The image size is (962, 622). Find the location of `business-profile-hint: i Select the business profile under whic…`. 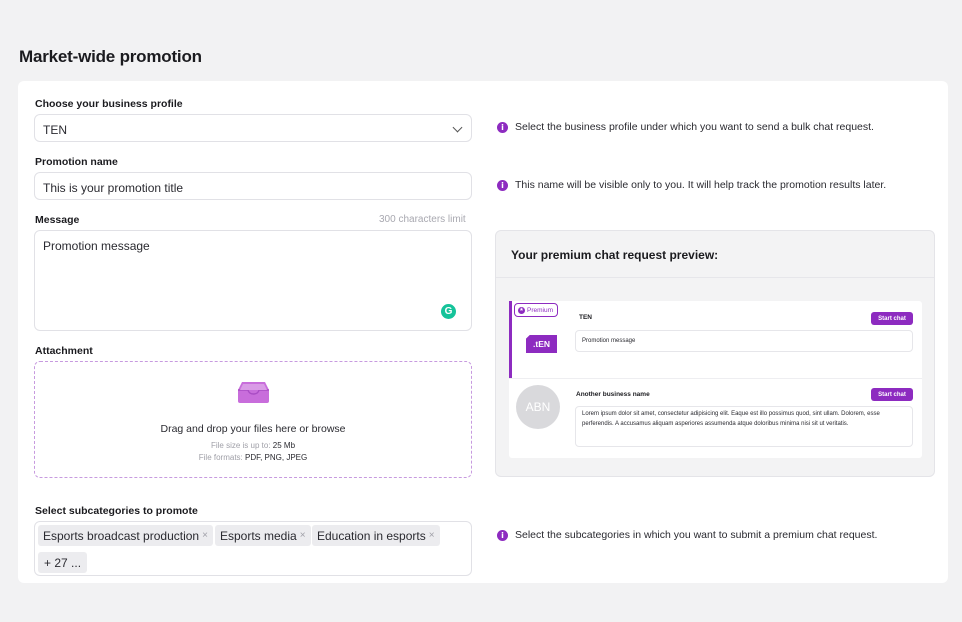

business-profile-hint: i Select the business profile under whic… is located at coordinates (685, 127).